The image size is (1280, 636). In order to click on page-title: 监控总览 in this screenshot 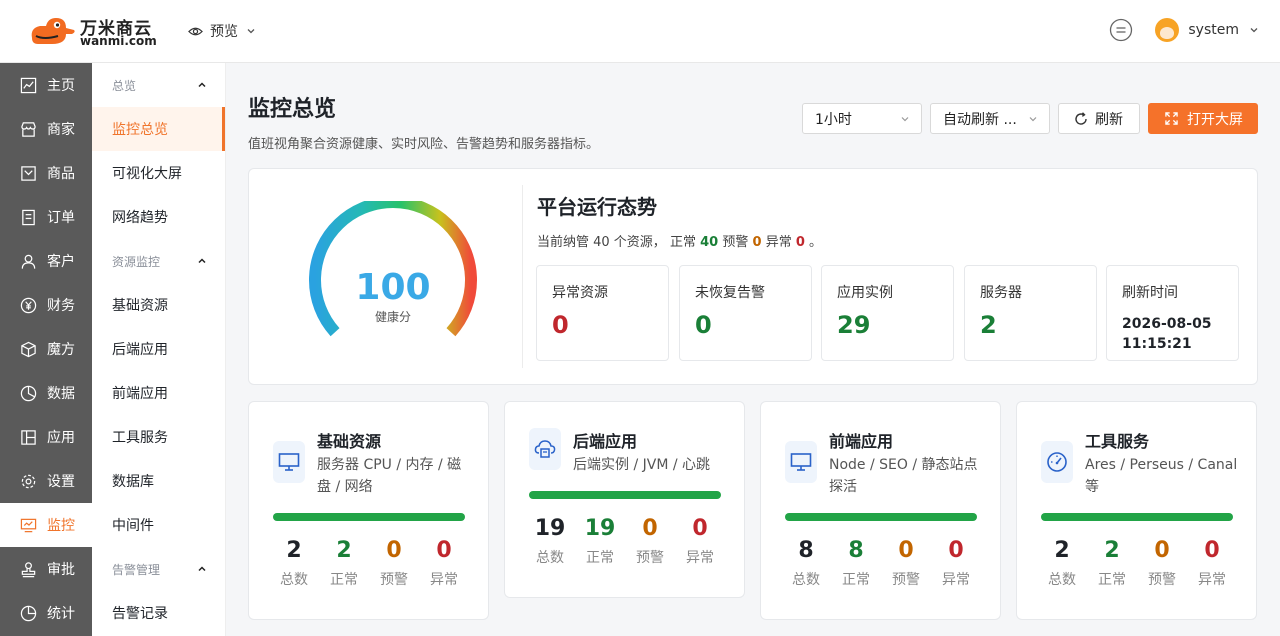, I will do `click(292, 109)`.